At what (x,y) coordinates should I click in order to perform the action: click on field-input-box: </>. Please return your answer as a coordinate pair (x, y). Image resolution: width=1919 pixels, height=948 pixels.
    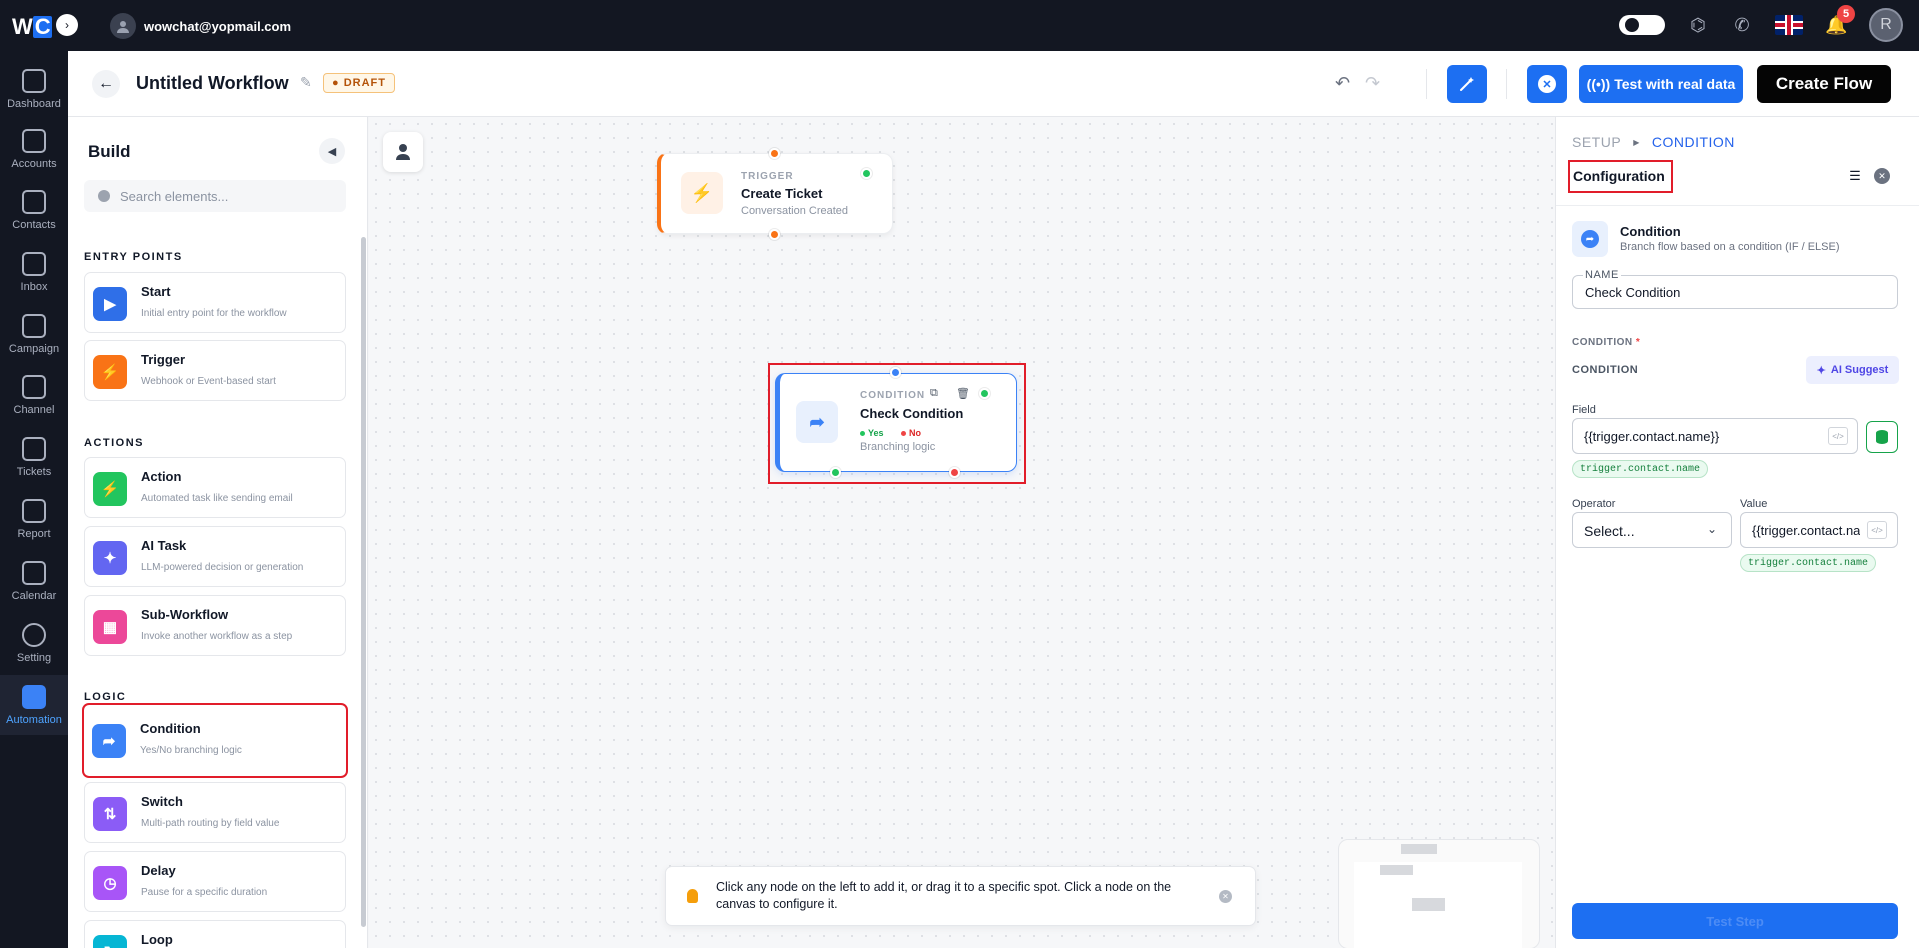
    Looking at the image, I should click on (1715, 436).